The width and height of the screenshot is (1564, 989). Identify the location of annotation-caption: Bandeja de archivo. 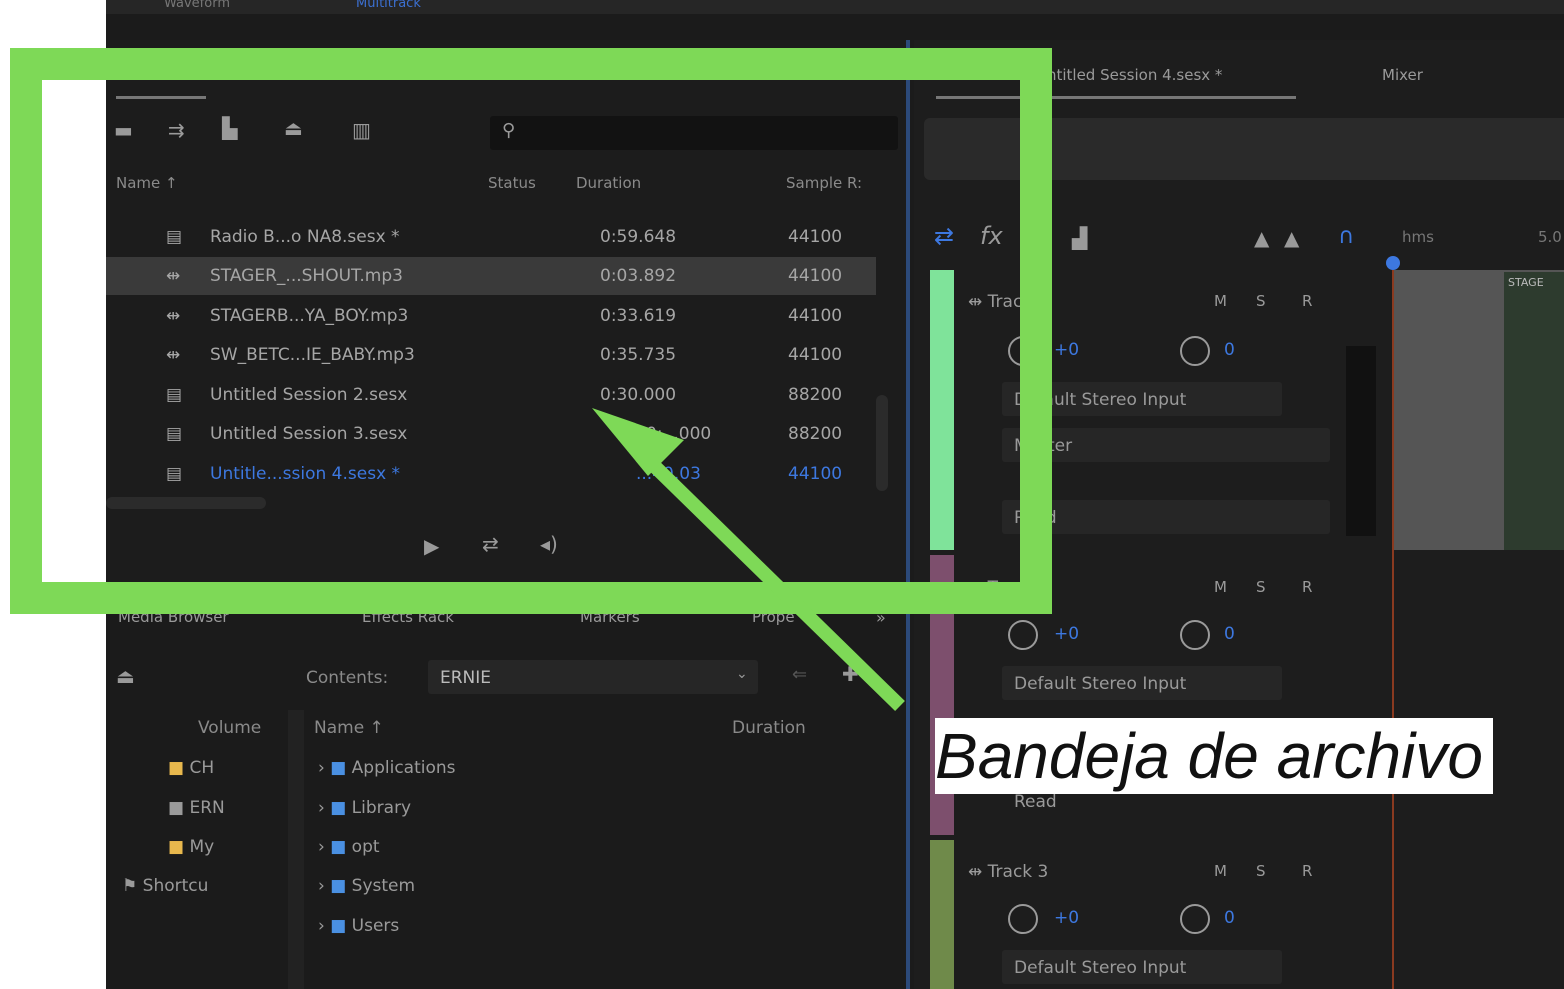
(1214, 756).